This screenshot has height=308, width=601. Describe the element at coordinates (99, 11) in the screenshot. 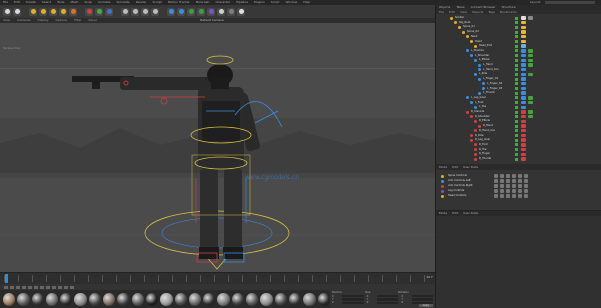

I see `y-axis-button` at that location.